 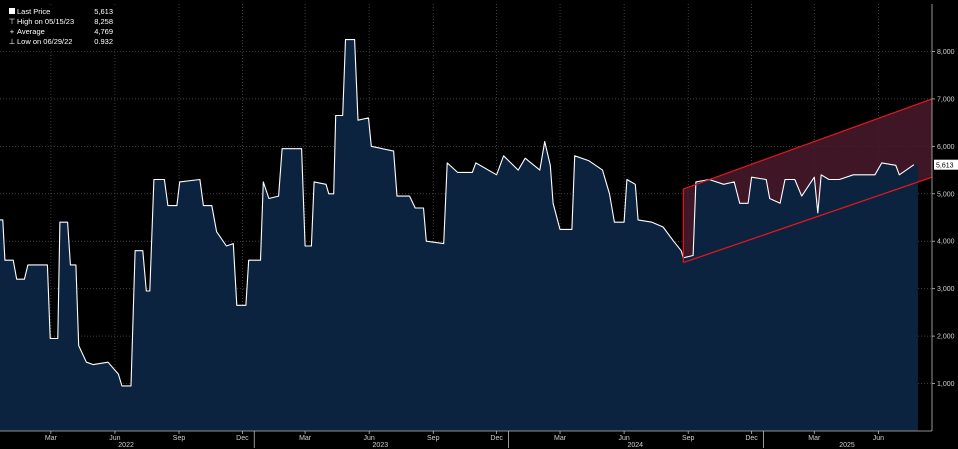 I want to click on y-tick-label: 8,000, so click(x=946, y=52).